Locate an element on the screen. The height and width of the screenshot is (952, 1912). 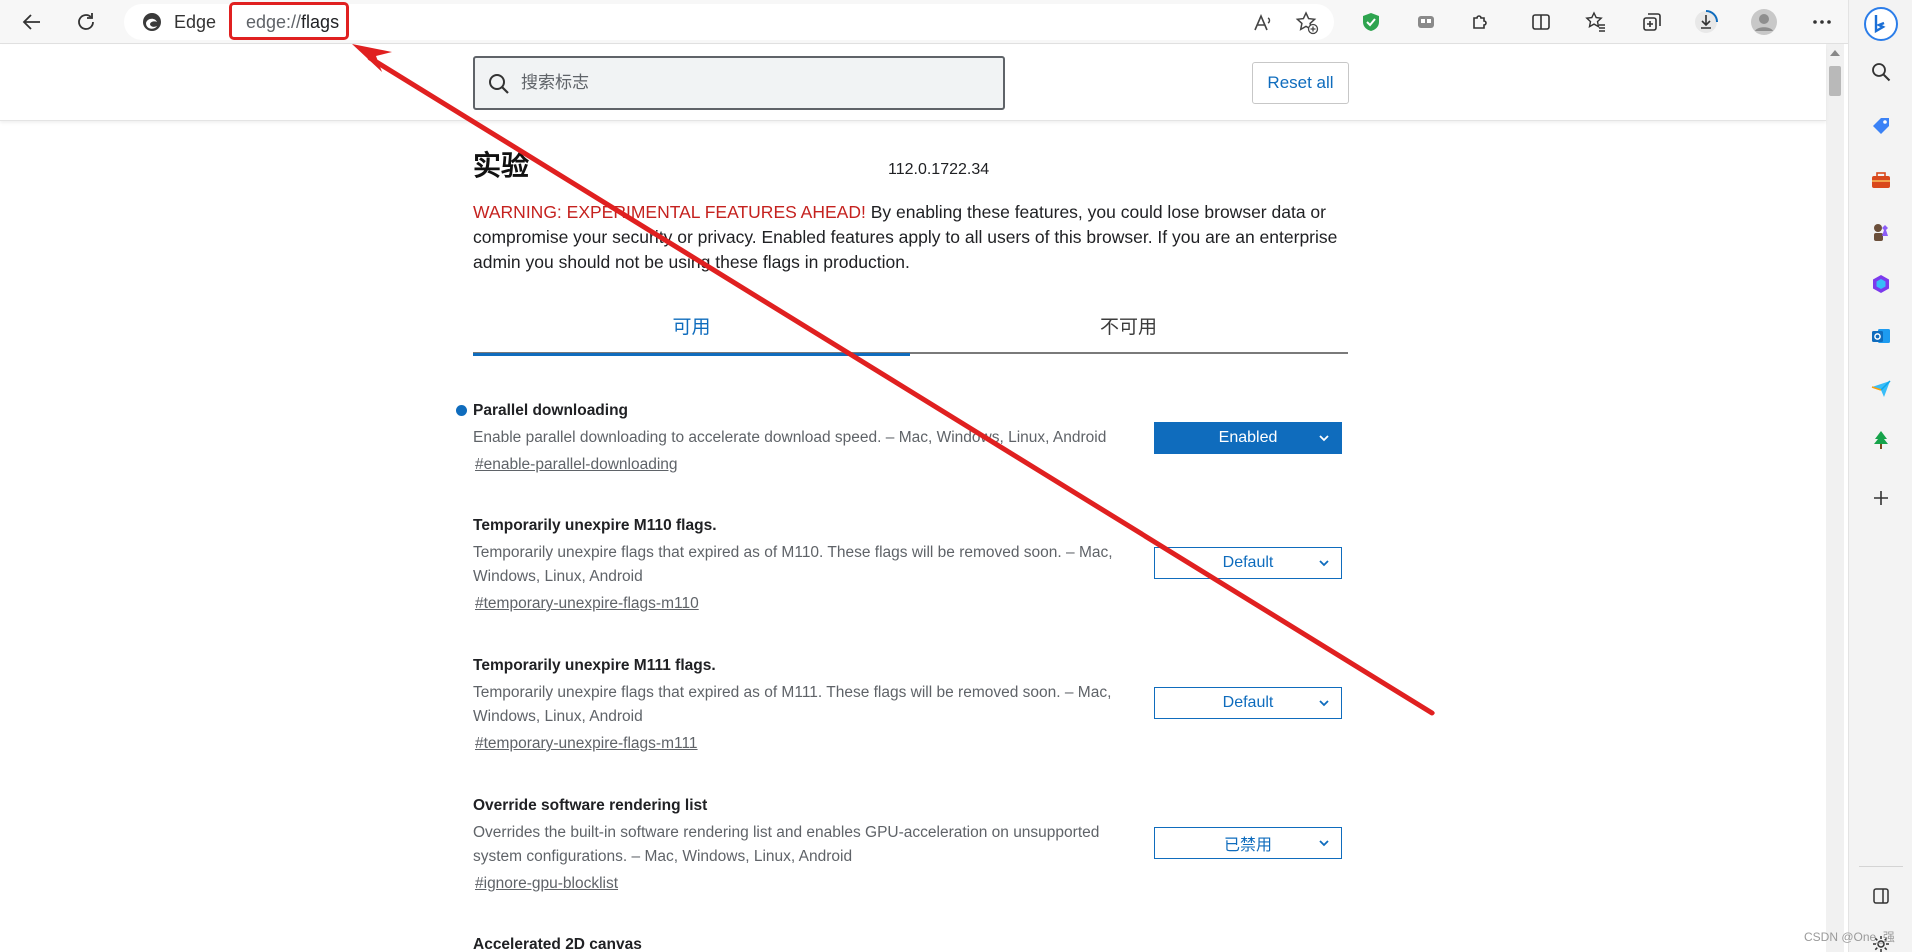
collections-icon is located at coordinates (1652, 22).